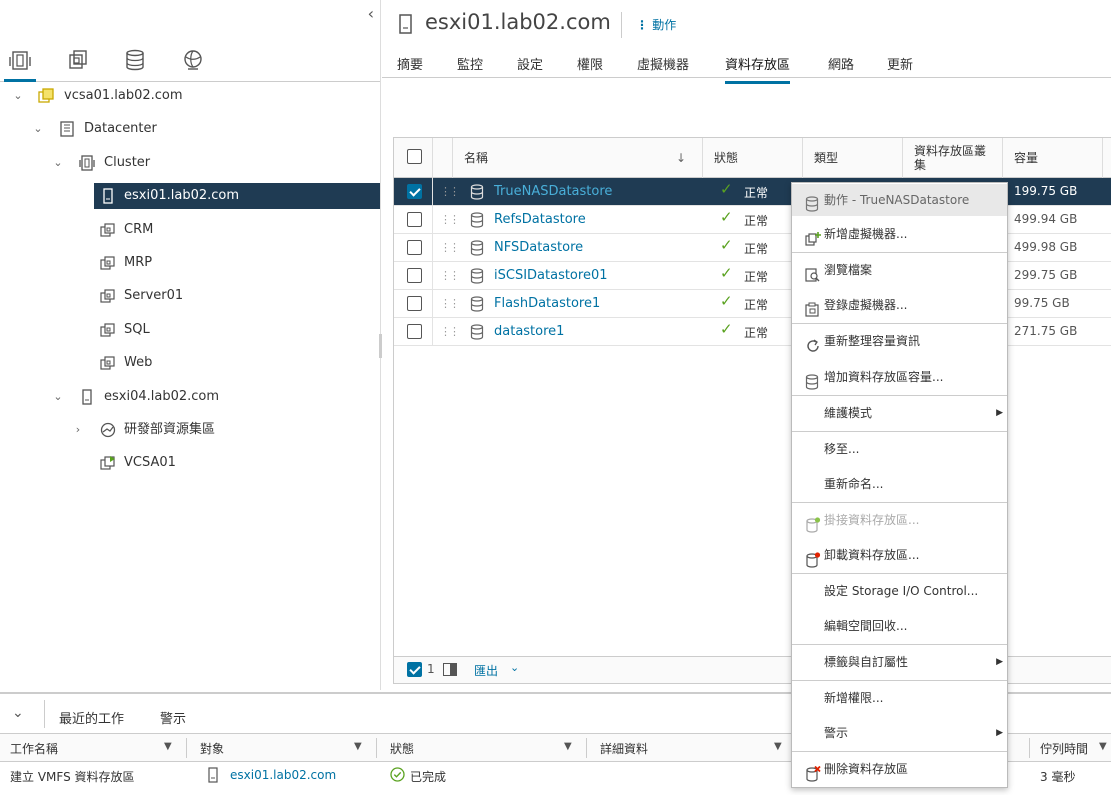 The width and height of the screenshot is (1111, 795). What do you see at coordinates (624, 748) in the screenshot?
I see `column-header-details: 詳細資料` at bounding box center [624, 748].